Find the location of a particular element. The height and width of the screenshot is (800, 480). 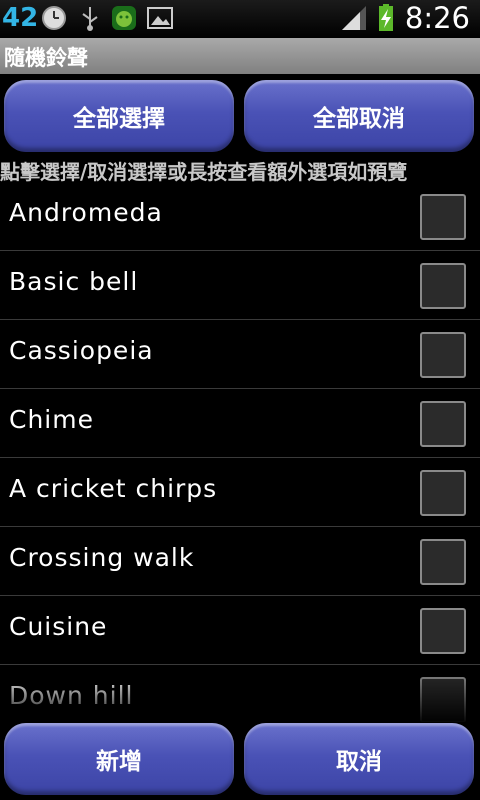

ringtone-label: Crossing walk is located at coordinates (102, 557).